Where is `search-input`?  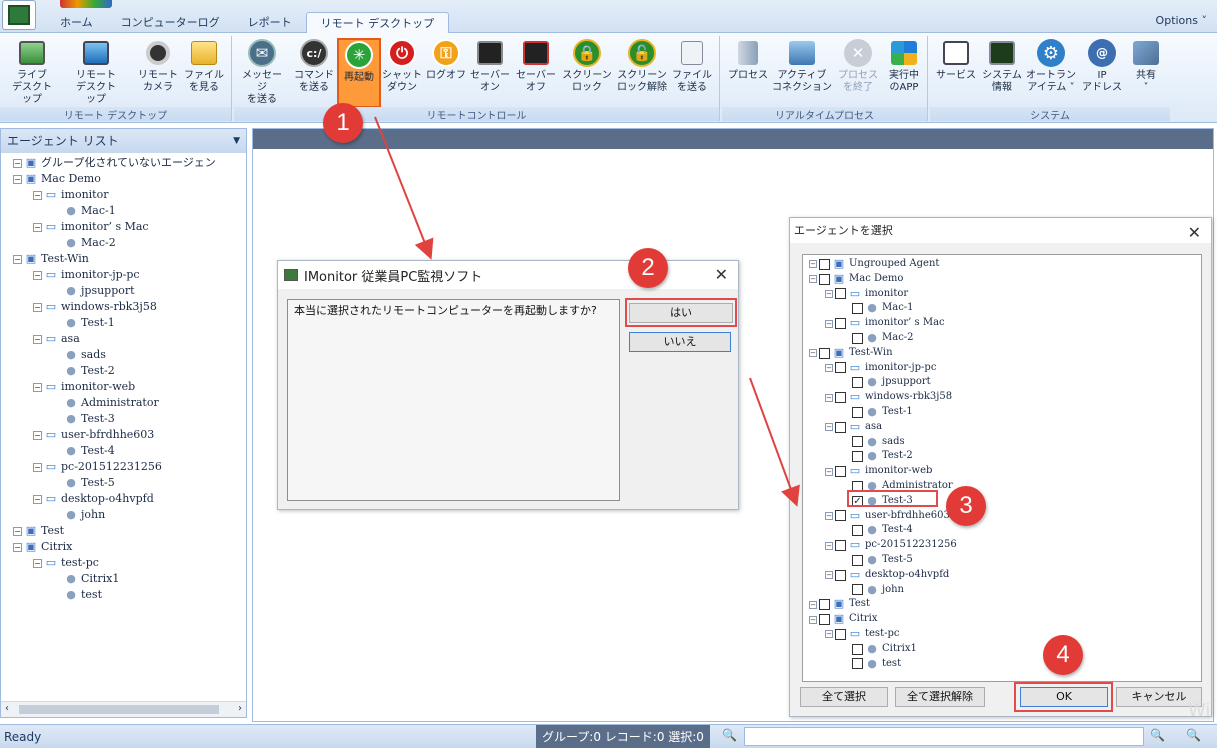 search-input is located at coordinates (944, 736).